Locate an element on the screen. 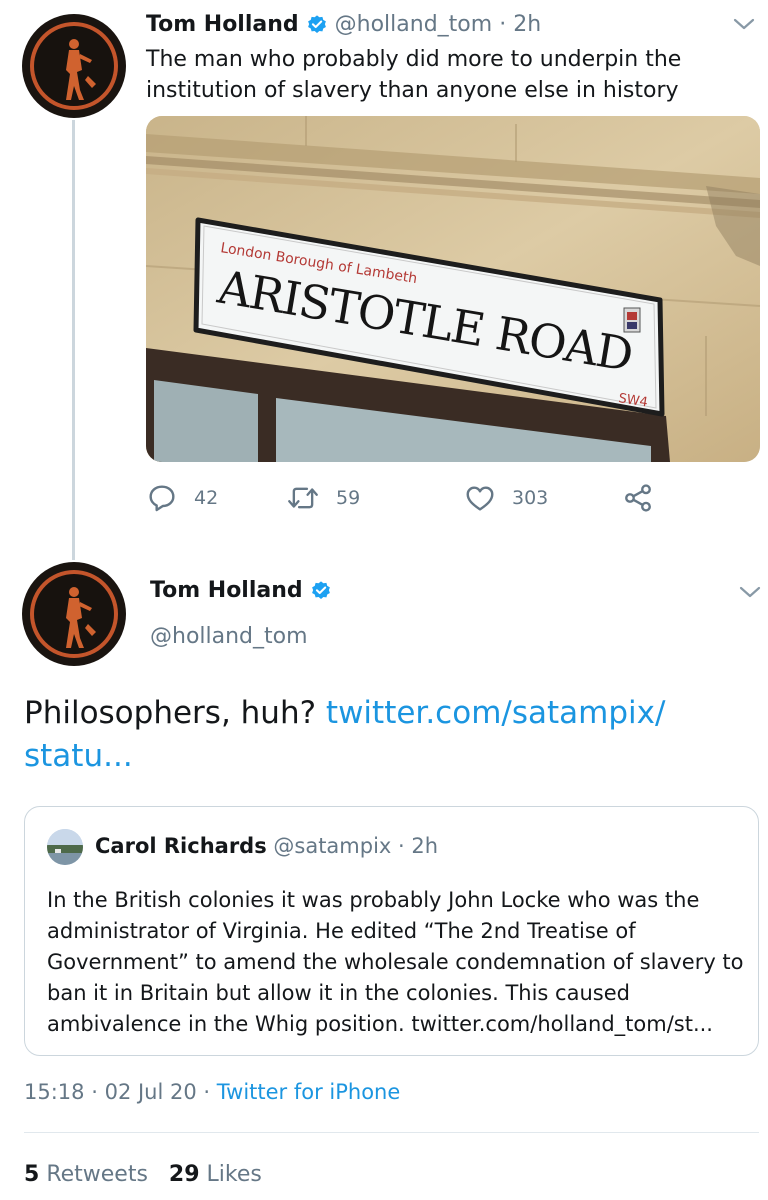  retweet-count: 59 is located at coordinates (348, 498).